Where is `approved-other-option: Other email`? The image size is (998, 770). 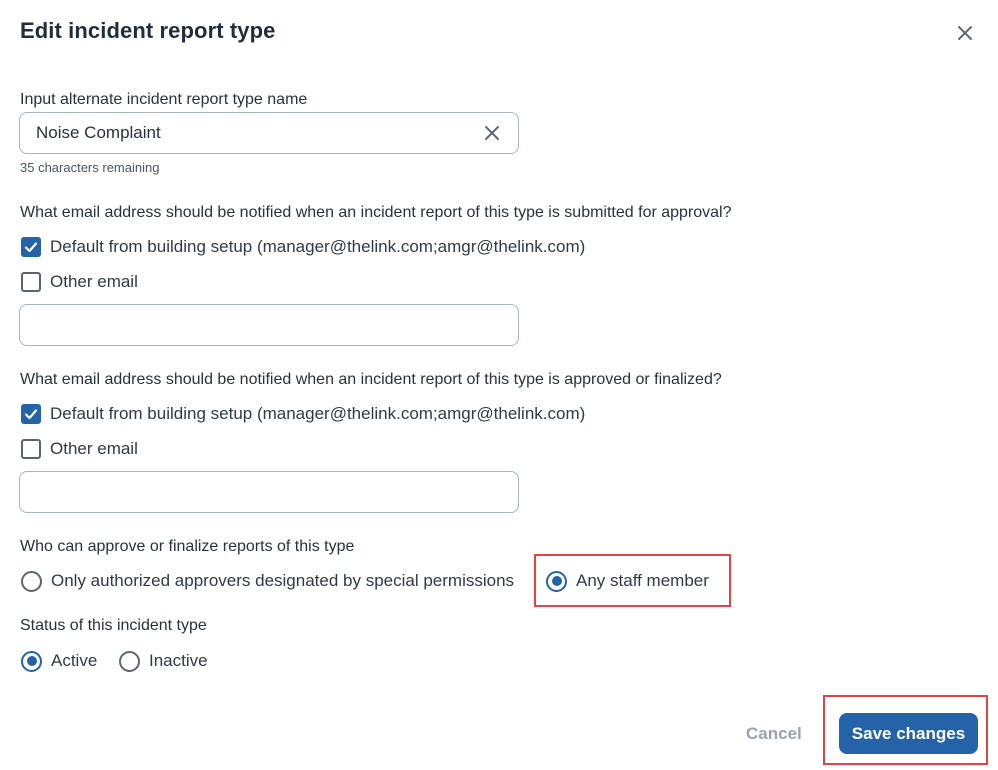
approved-other-option: Other email is located at coordinates (79, 449).